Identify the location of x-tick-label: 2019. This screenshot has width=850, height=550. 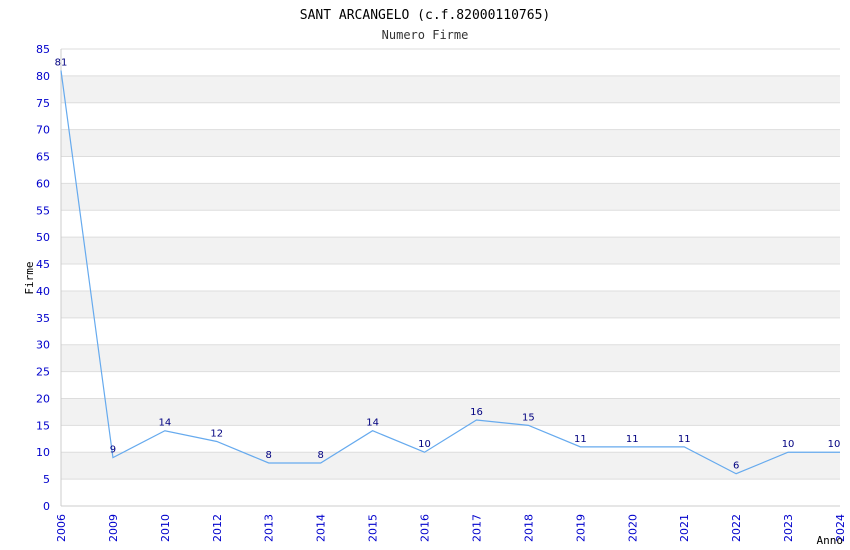
(580, 528).